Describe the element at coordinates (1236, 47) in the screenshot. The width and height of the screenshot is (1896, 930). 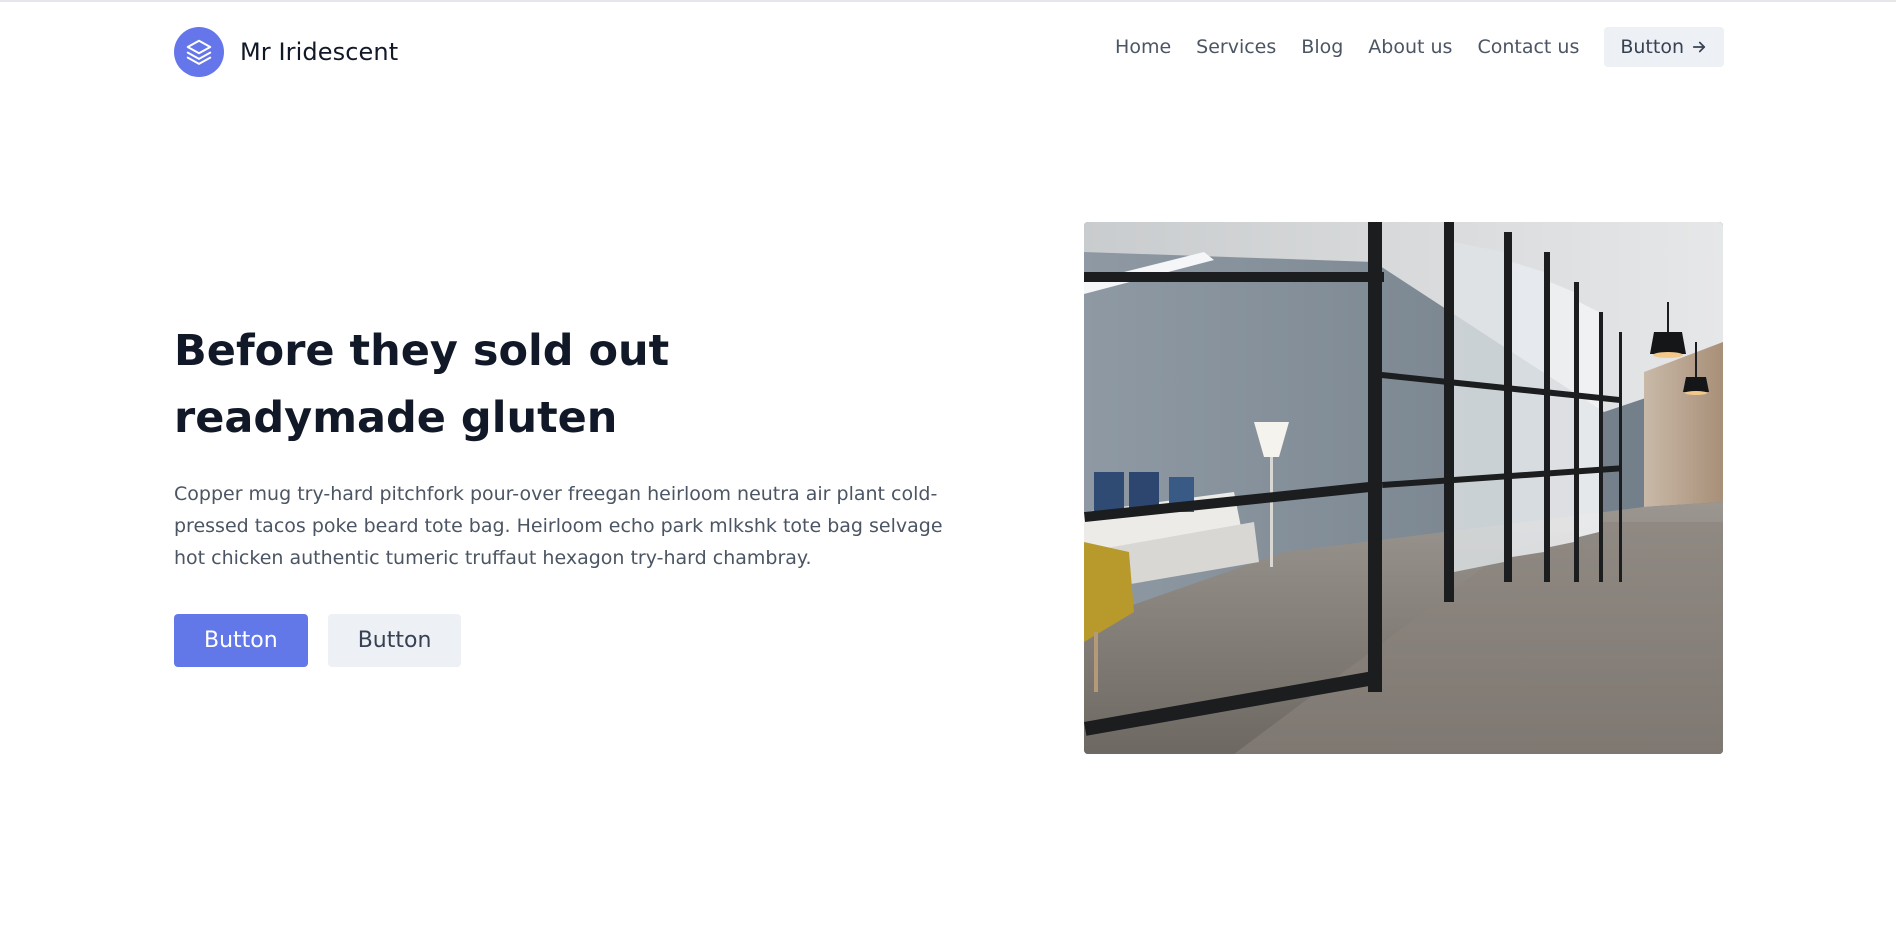
I see `nav-link-services: Services` at that location.